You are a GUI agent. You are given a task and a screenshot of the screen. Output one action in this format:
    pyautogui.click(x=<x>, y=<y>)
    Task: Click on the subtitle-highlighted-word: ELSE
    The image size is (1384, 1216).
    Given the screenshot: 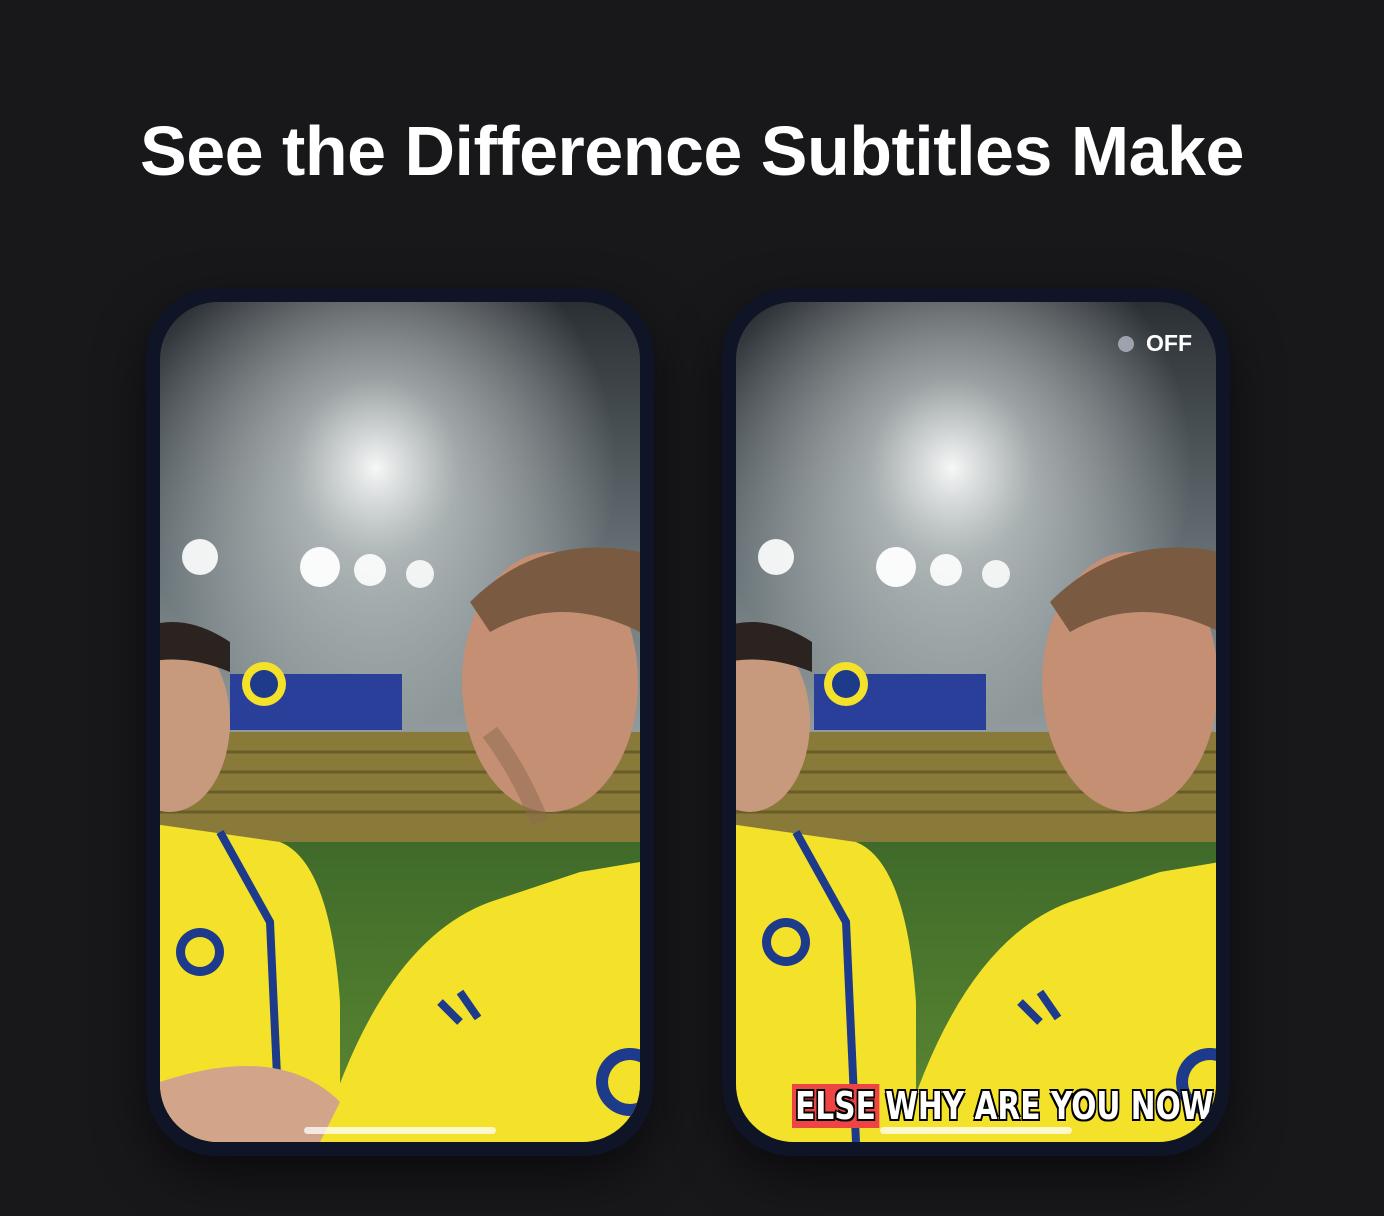 What is the action you would take?
    pyautogui.click(x=835, y=1106)
    